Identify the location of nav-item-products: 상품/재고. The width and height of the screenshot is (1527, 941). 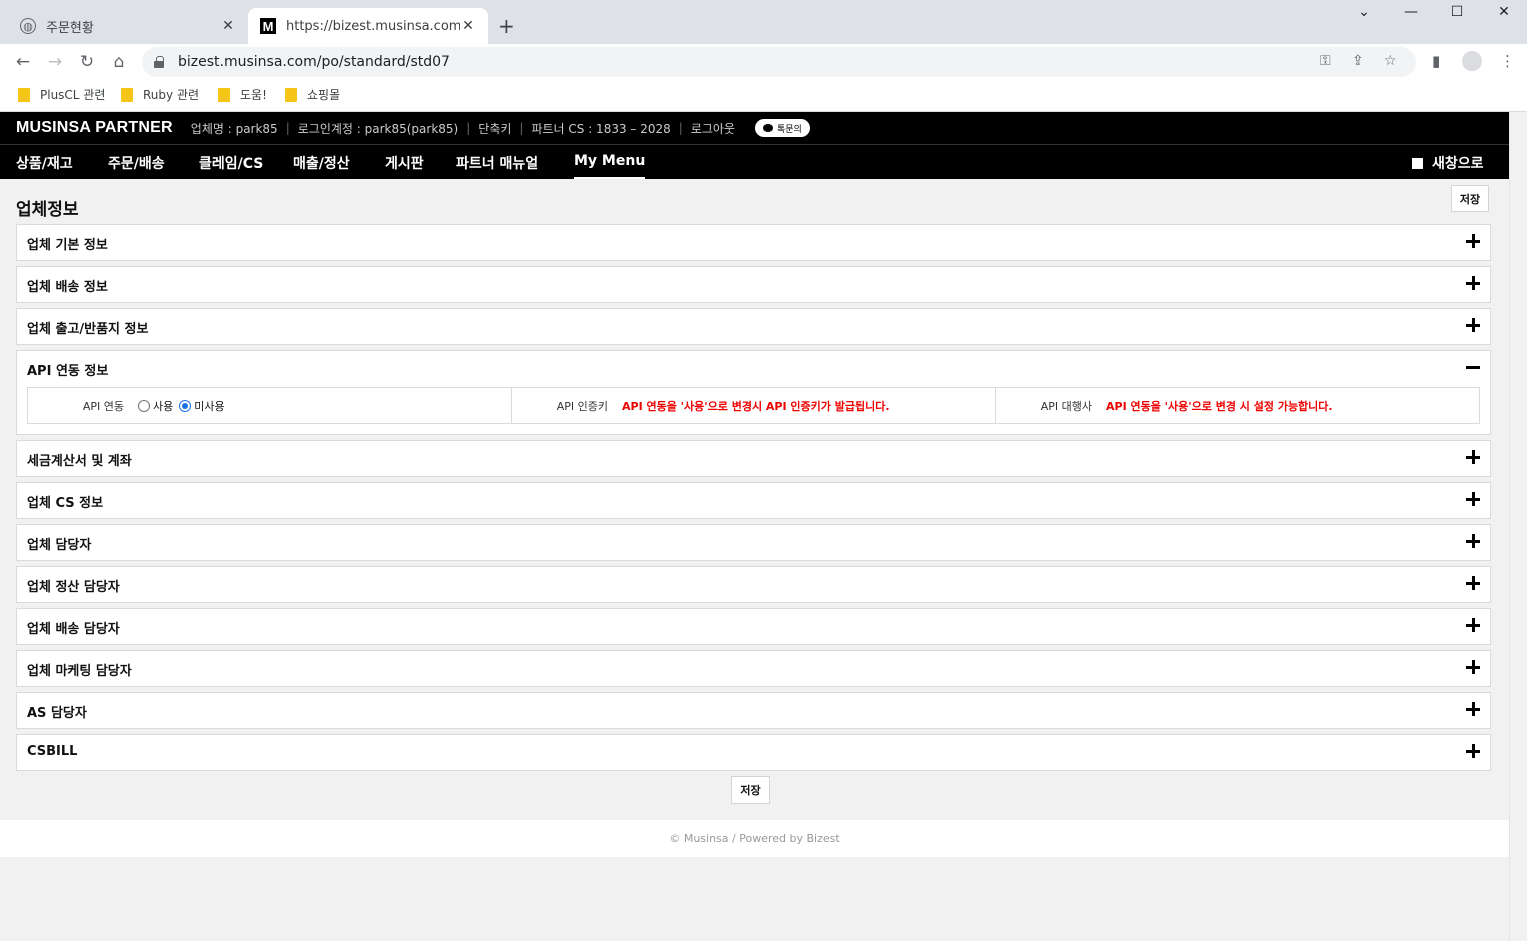
(44, 163).